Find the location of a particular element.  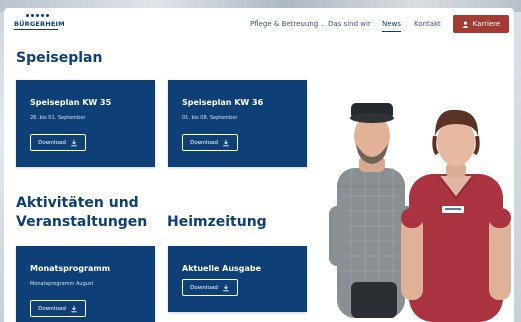

site-logo: BÜRGERHEIM is located at coordinates (38, 25).